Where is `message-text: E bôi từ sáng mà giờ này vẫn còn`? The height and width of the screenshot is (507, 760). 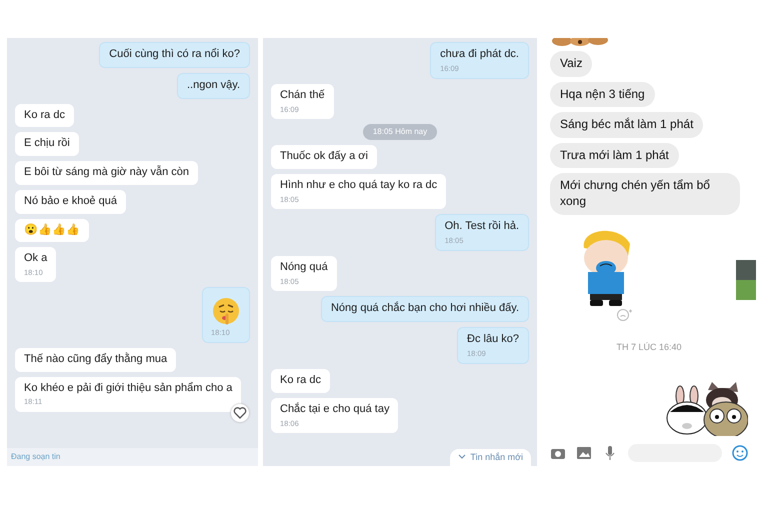
message-text: E bôi từ sáng mà giờ này vẫn còn is located at coordinates (106, 173).